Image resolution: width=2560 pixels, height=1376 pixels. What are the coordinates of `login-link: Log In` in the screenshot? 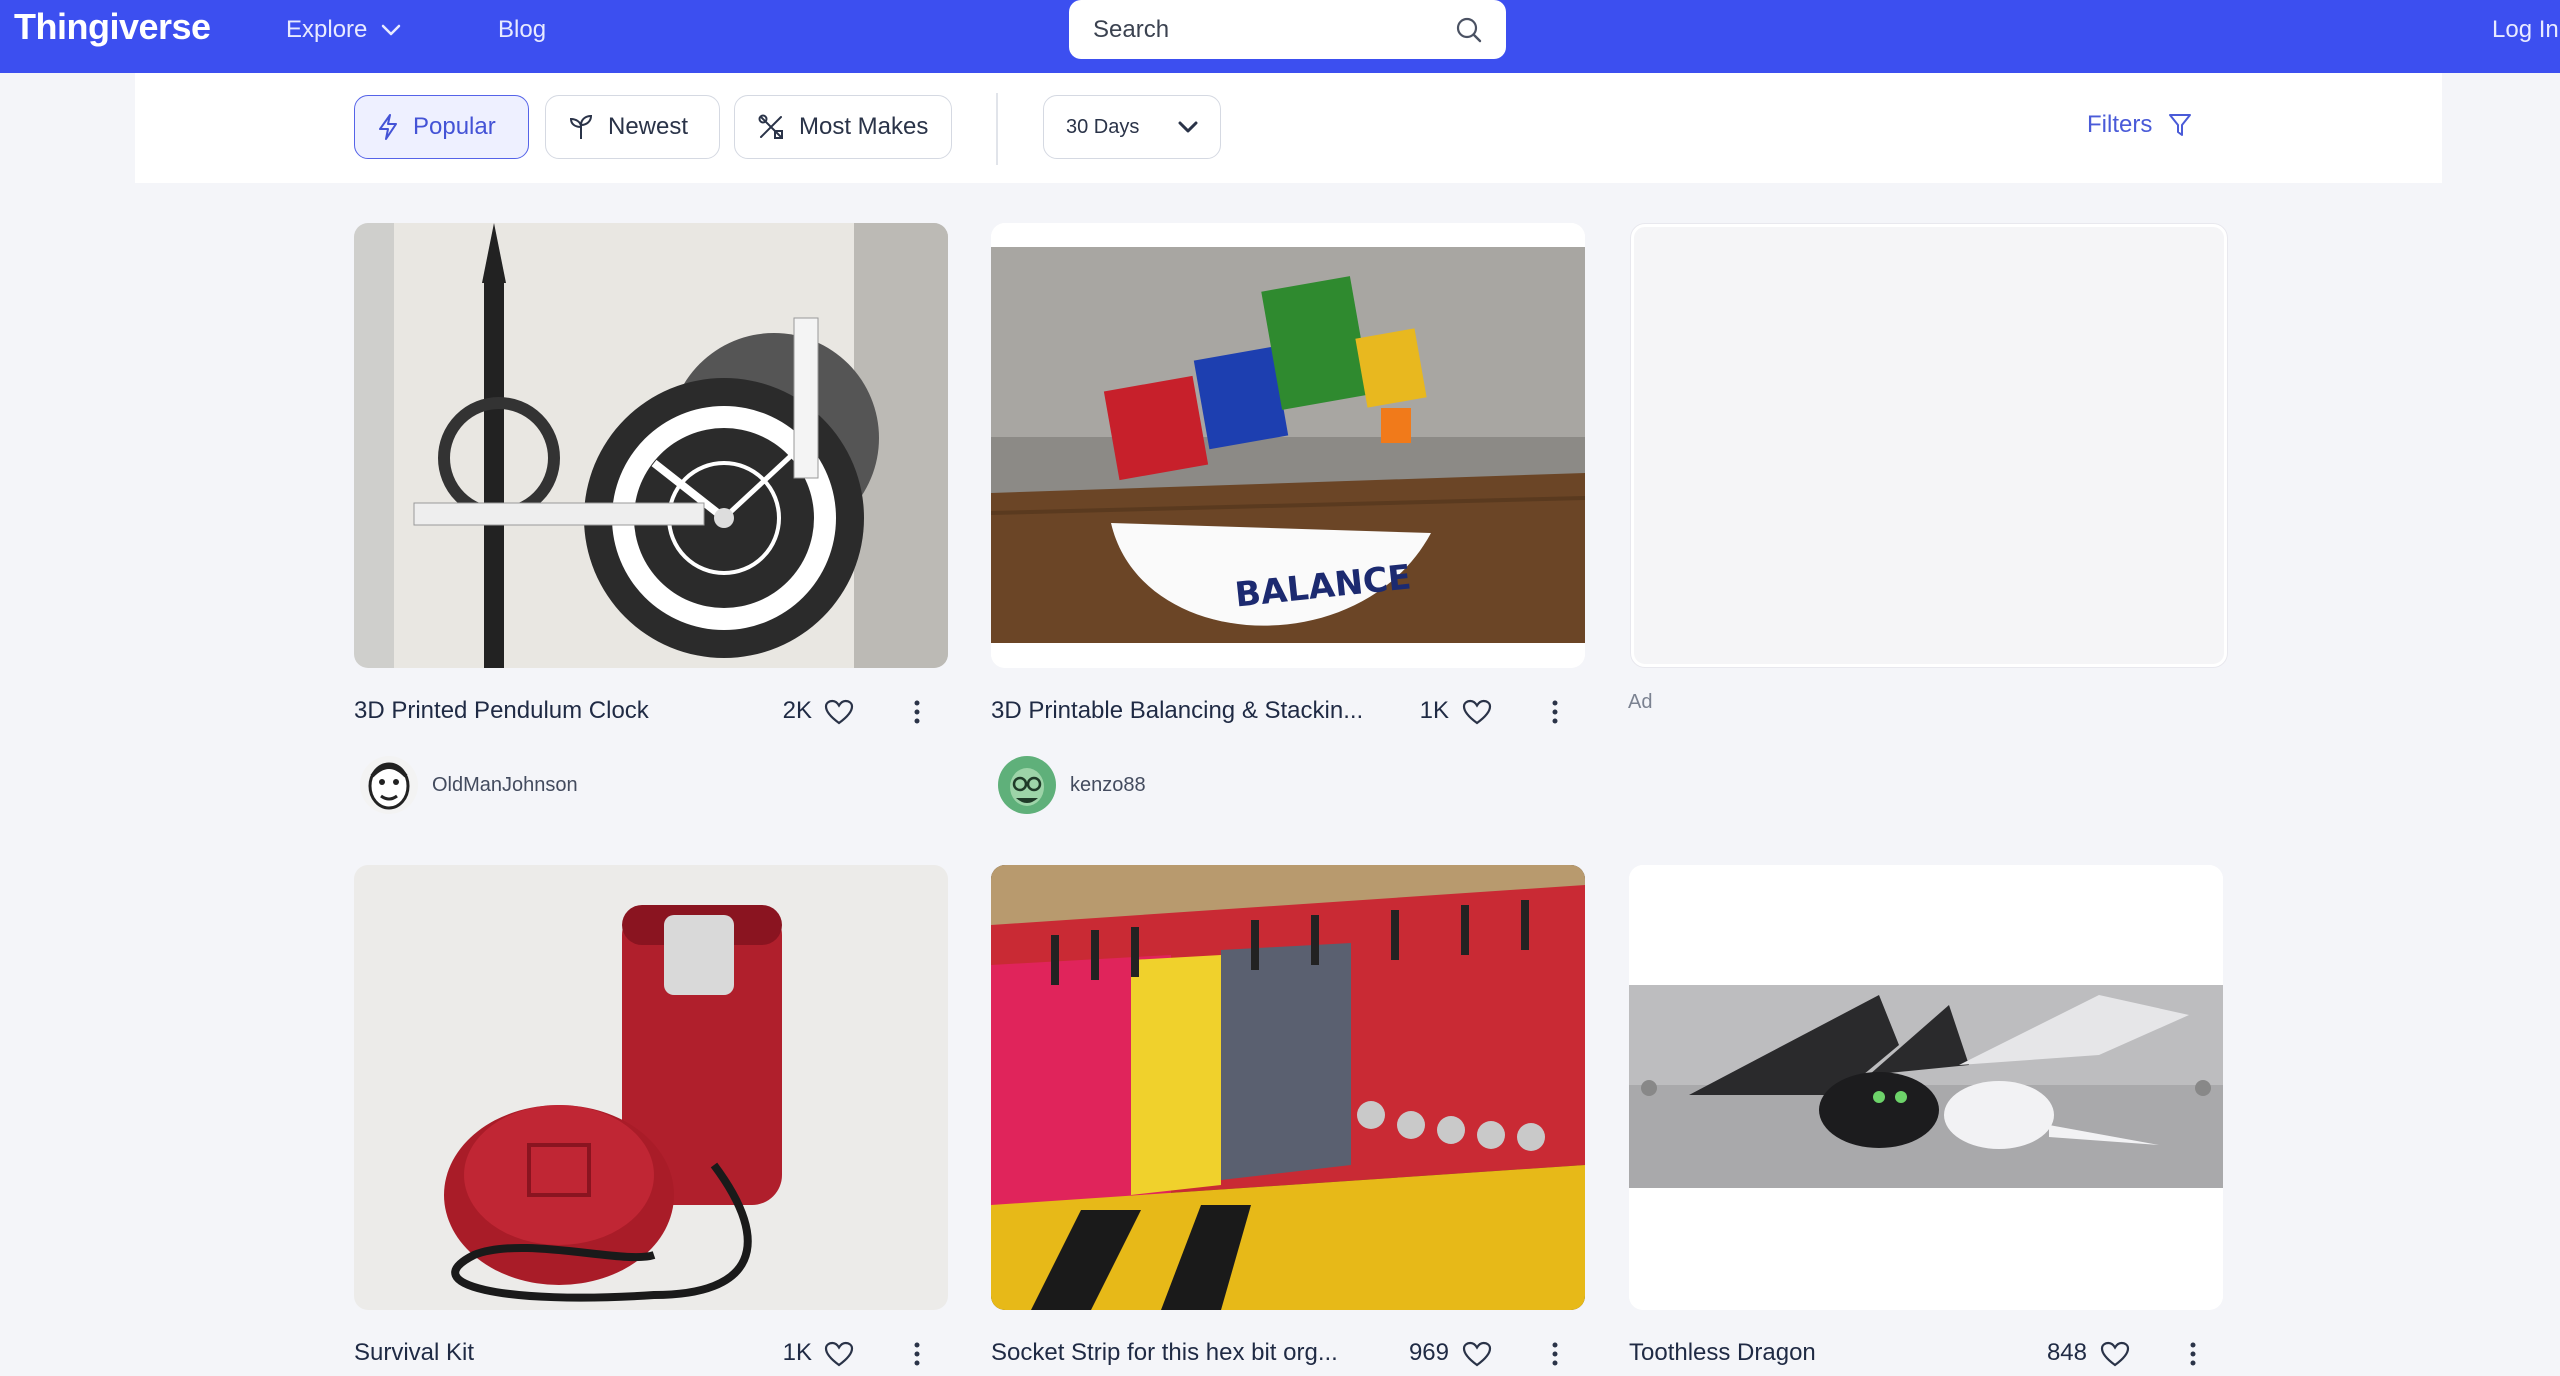 It's located at (2525, 30).